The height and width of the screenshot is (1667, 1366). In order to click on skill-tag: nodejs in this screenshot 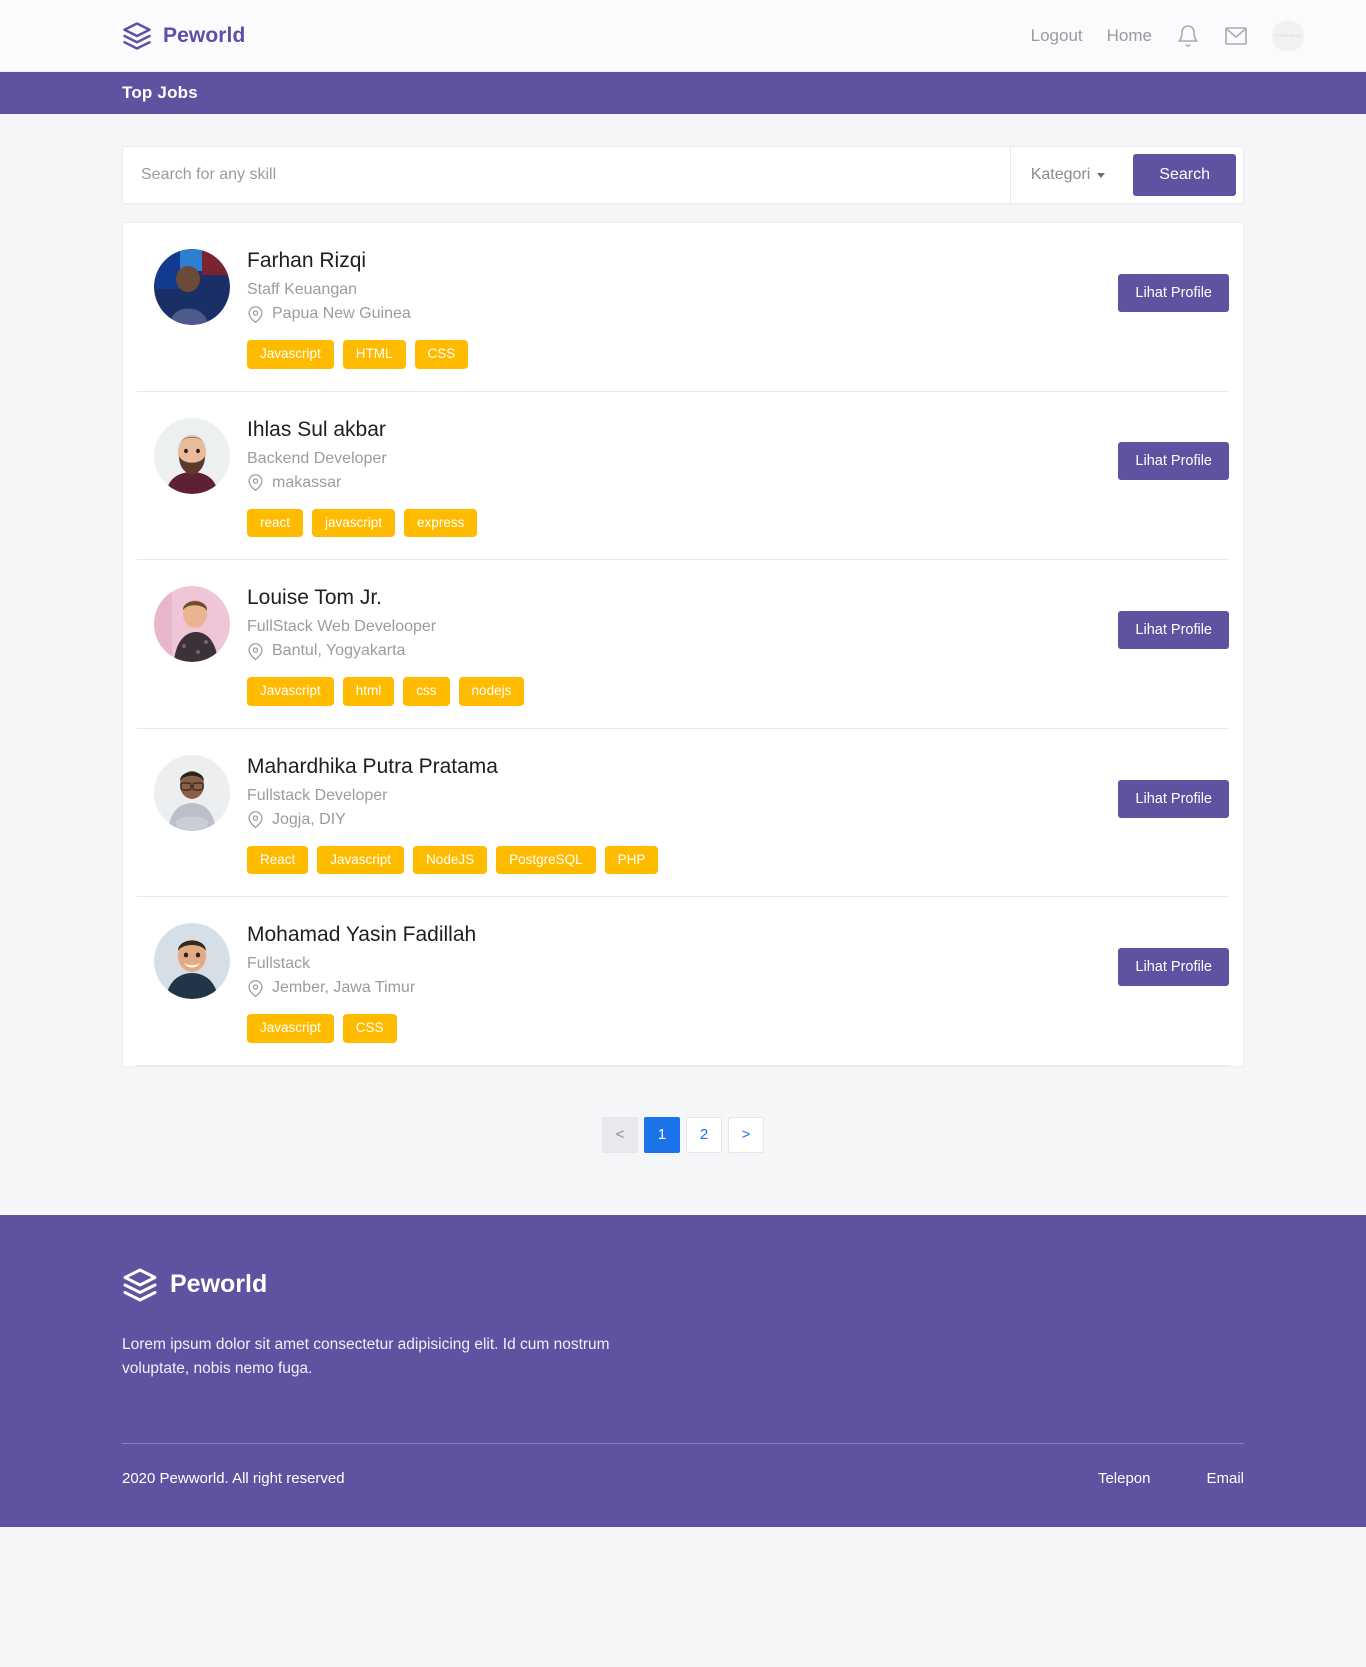, I will do `click(491, 691)`.